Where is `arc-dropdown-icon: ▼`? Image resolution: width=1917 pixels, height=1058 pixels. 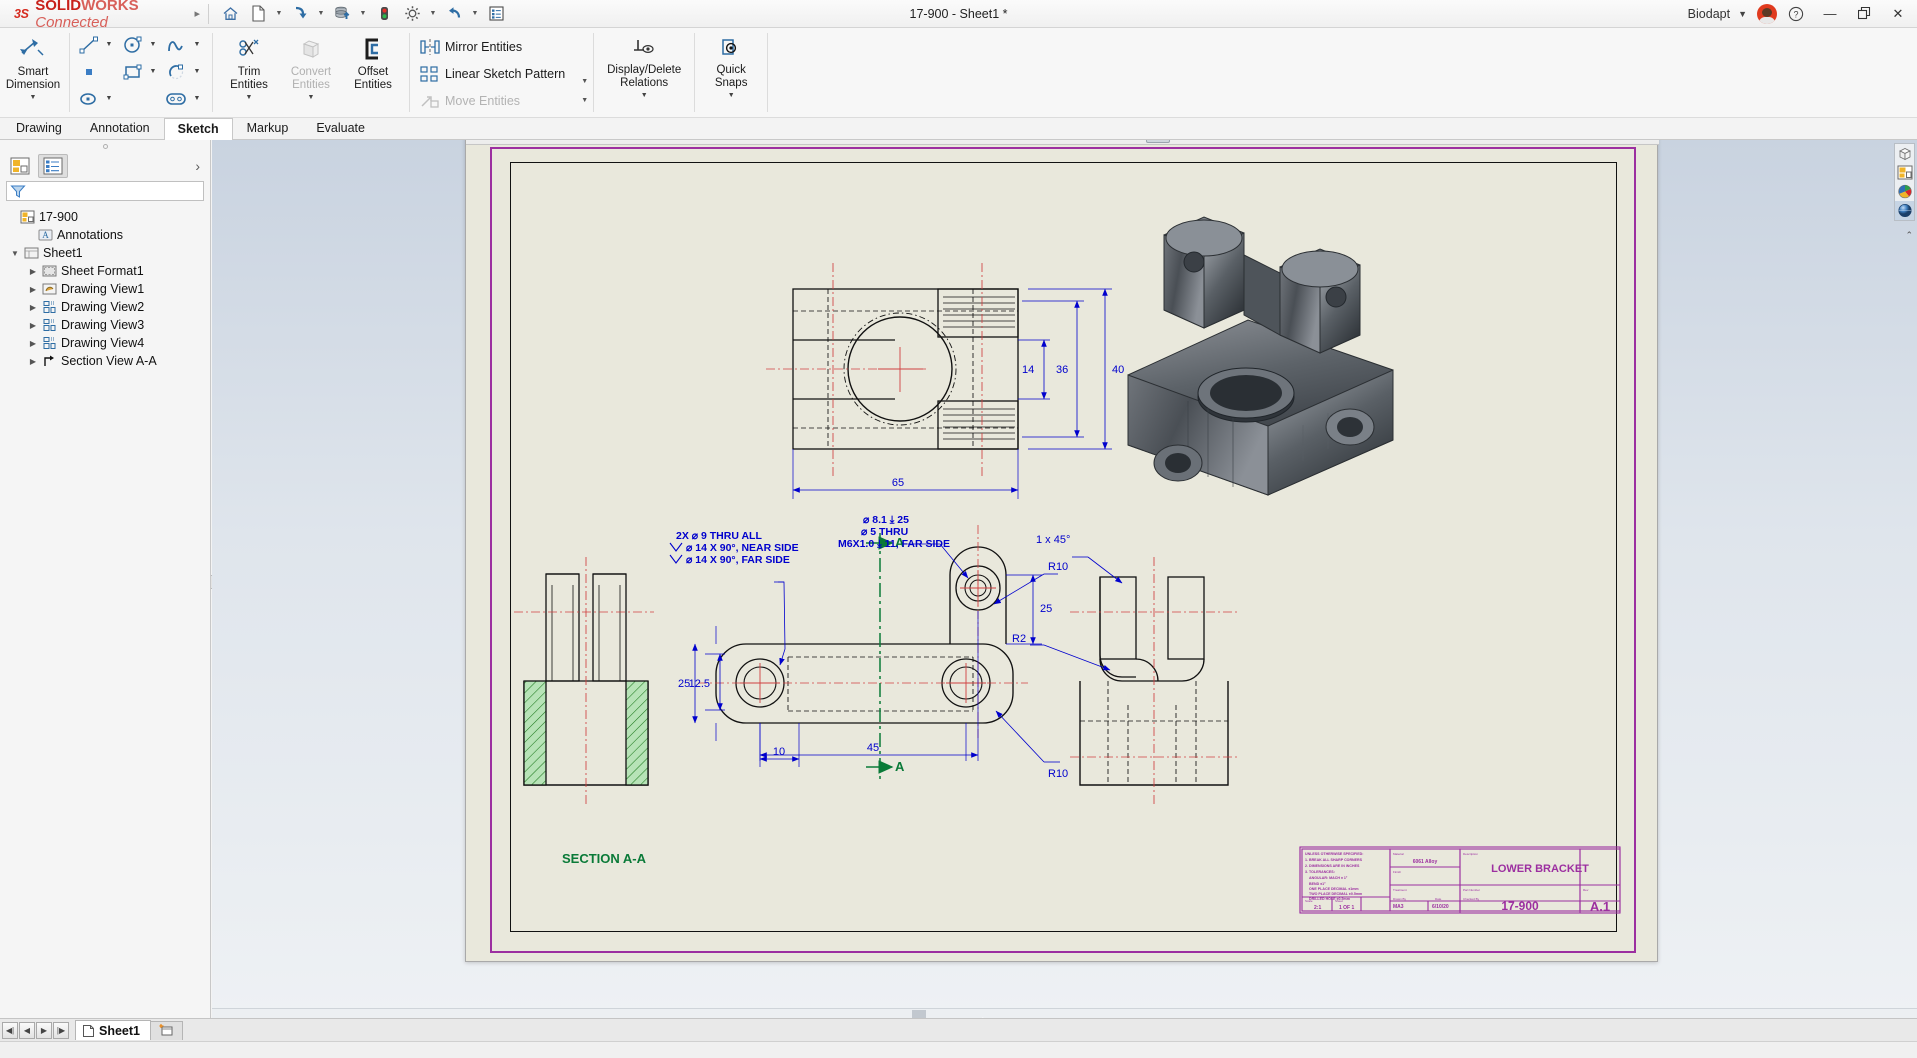 arc-dropdown-icon: ▼ is located at coordinates (197, 71).